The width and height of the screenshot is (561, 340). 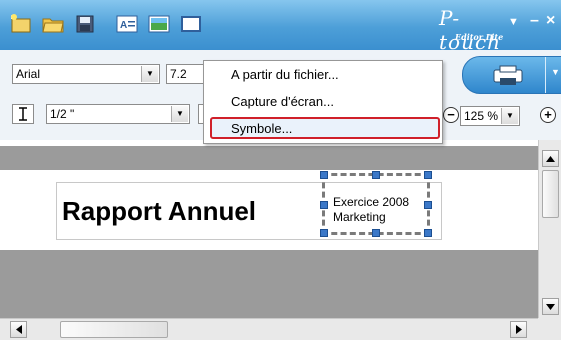 I want to click on svg-text: A, so click(x=123, y=25).